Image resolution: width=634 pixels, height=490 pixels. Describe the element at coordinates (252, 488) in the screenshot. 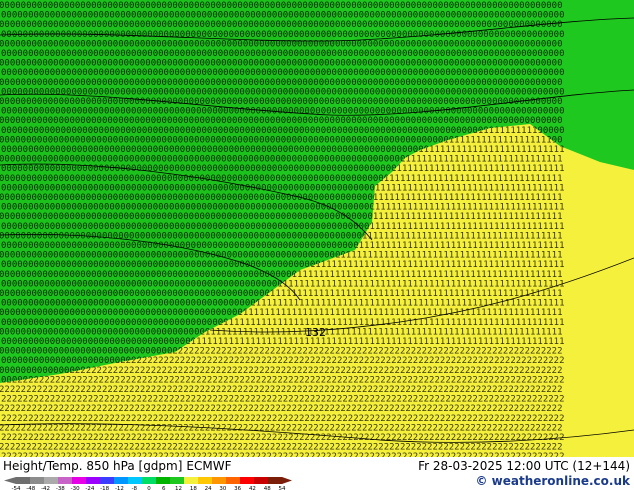

I see `colorbar-tick-label: 42` at that location.